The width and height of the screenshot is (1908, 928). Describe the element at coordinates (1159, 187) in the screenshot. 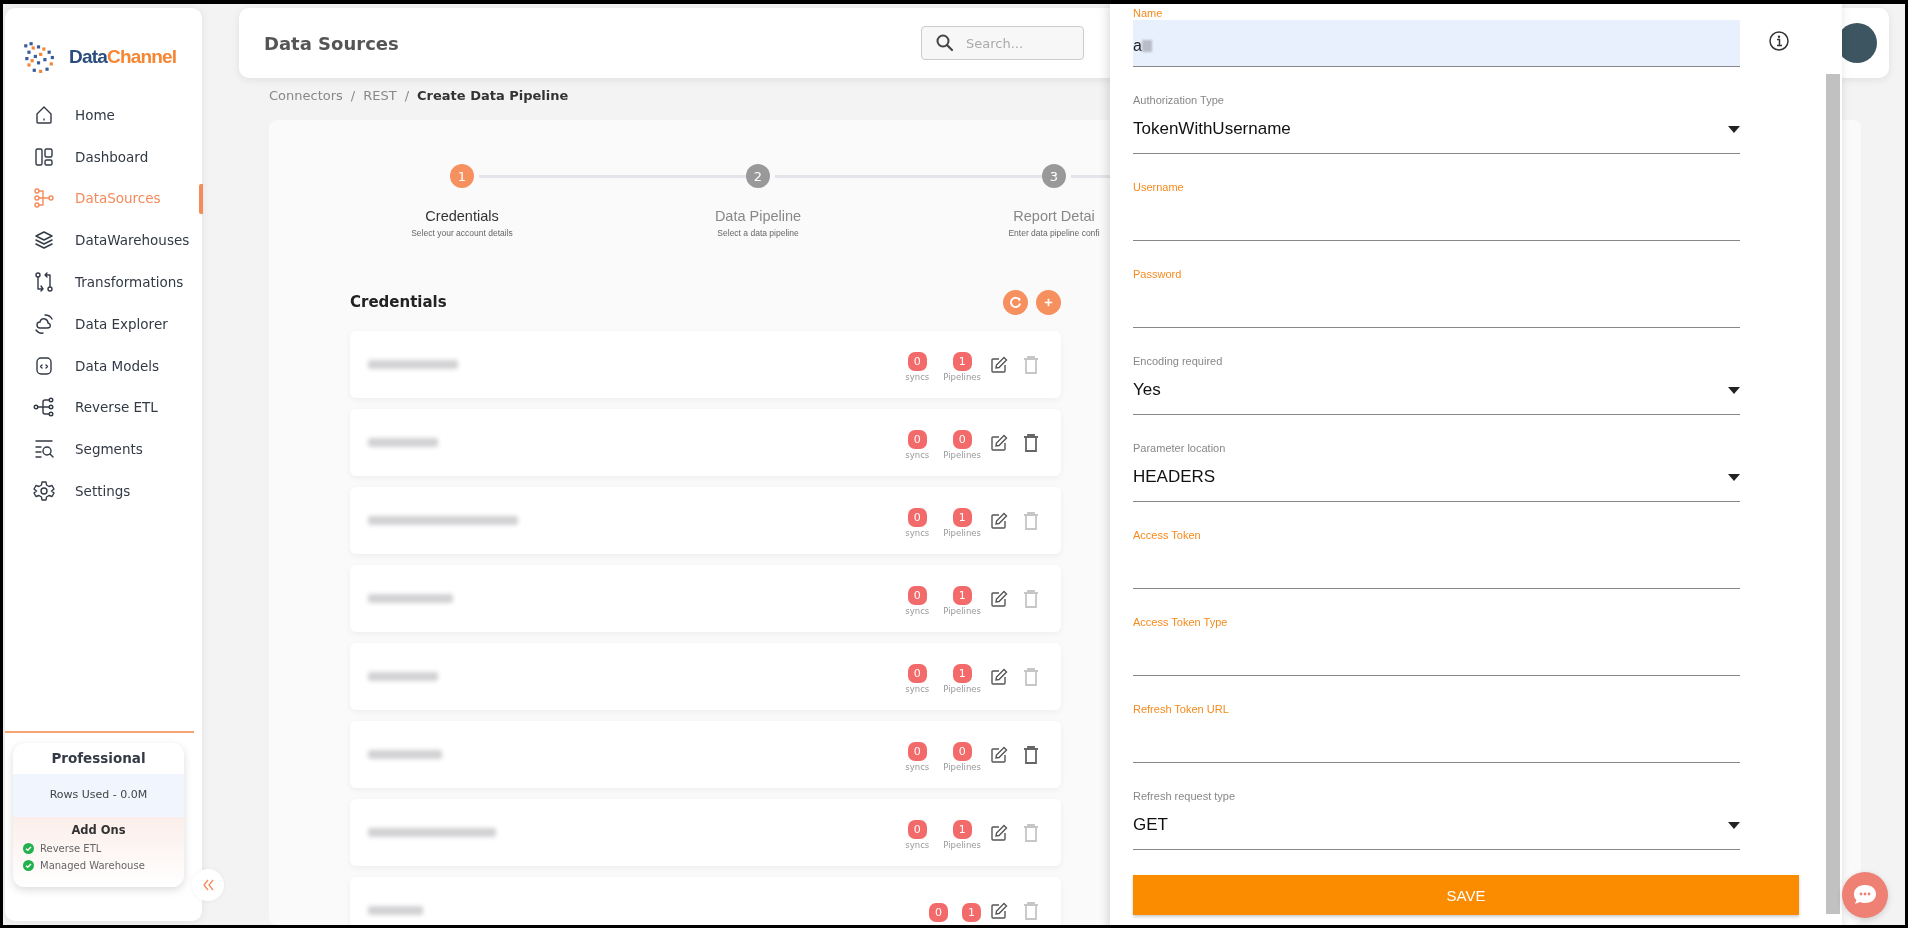

I see `field-label: Username` at that location.